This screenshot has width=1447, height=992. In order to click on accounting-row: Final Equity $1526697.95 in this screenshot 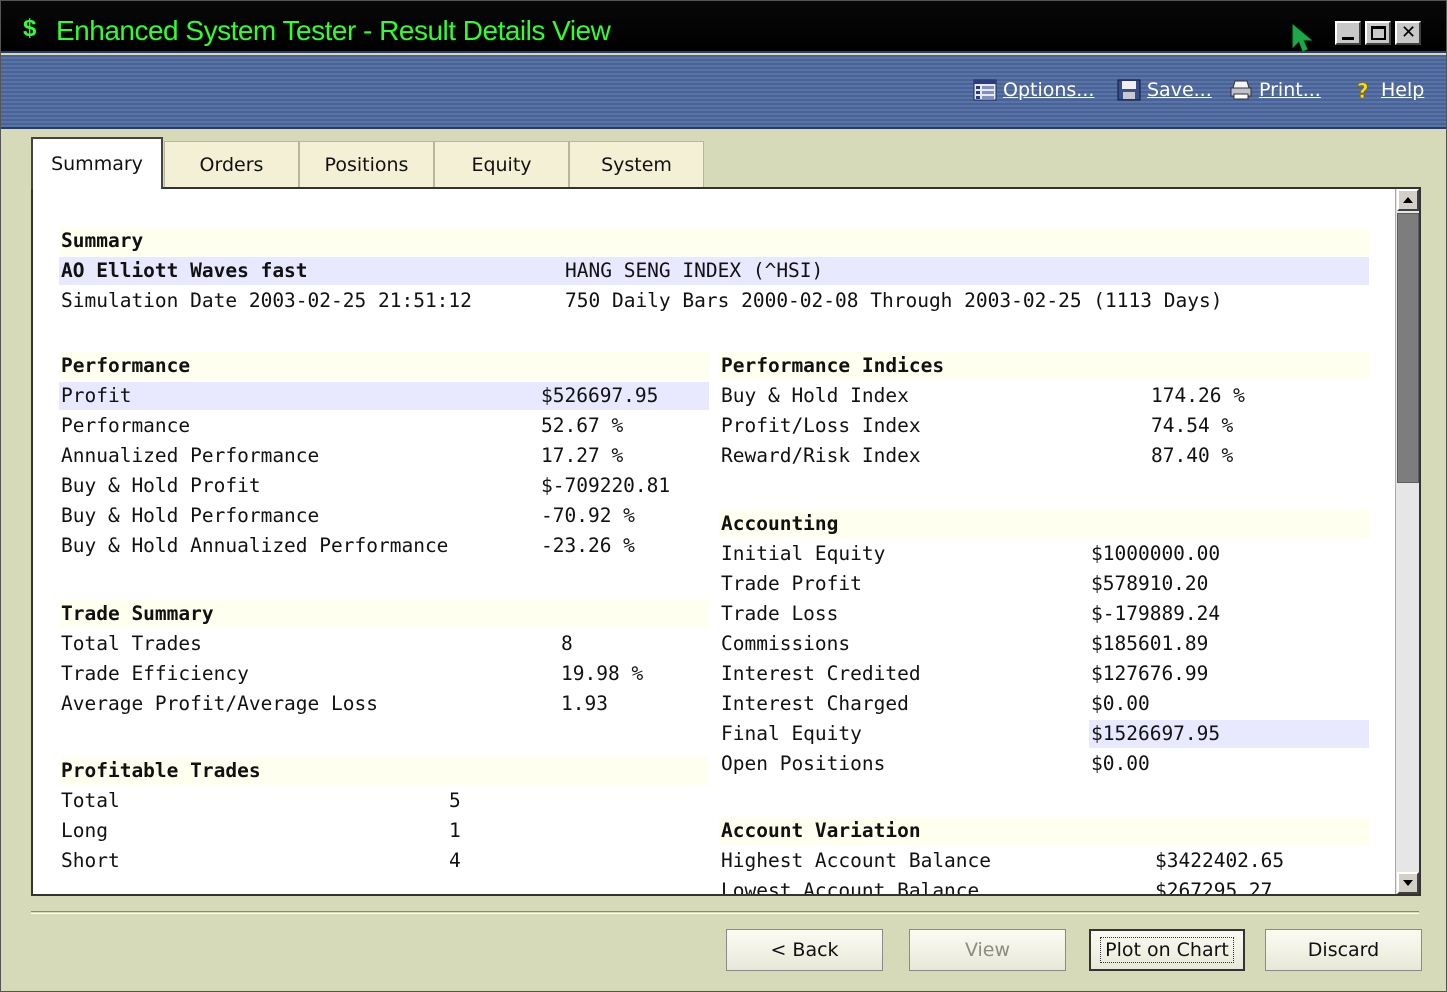, I will do `click(1044, 734)`.